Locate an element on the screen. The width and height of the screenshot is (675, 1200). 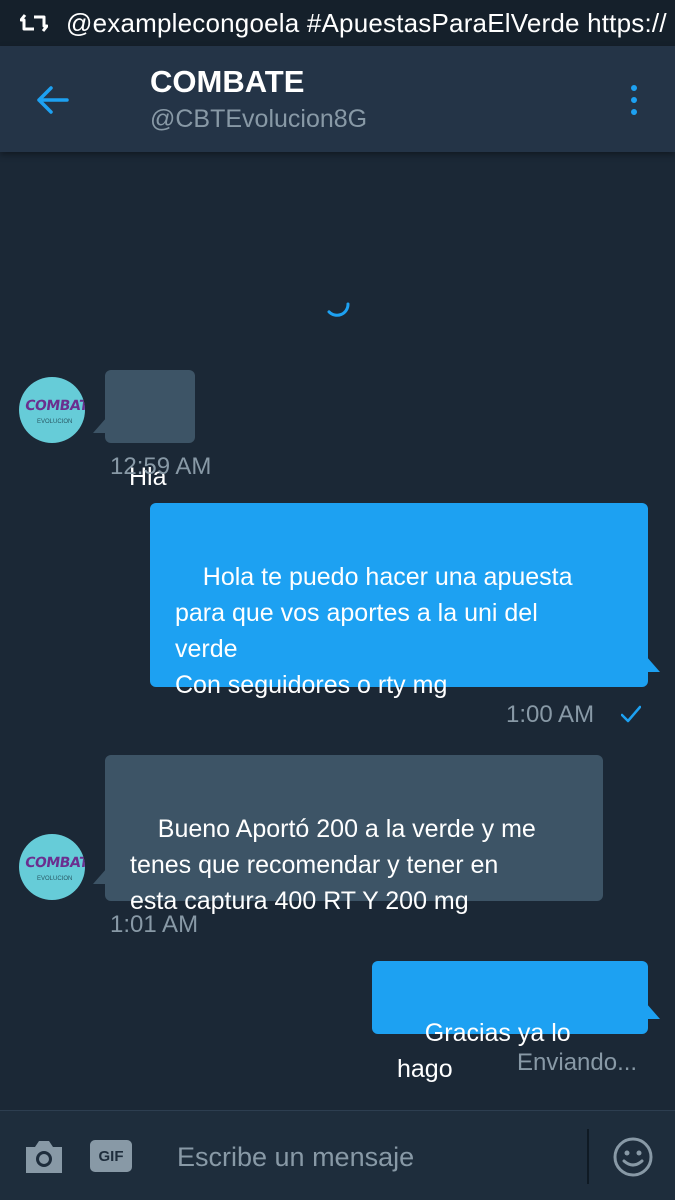
more-vertical-icon is located at coordinates (634, 88).